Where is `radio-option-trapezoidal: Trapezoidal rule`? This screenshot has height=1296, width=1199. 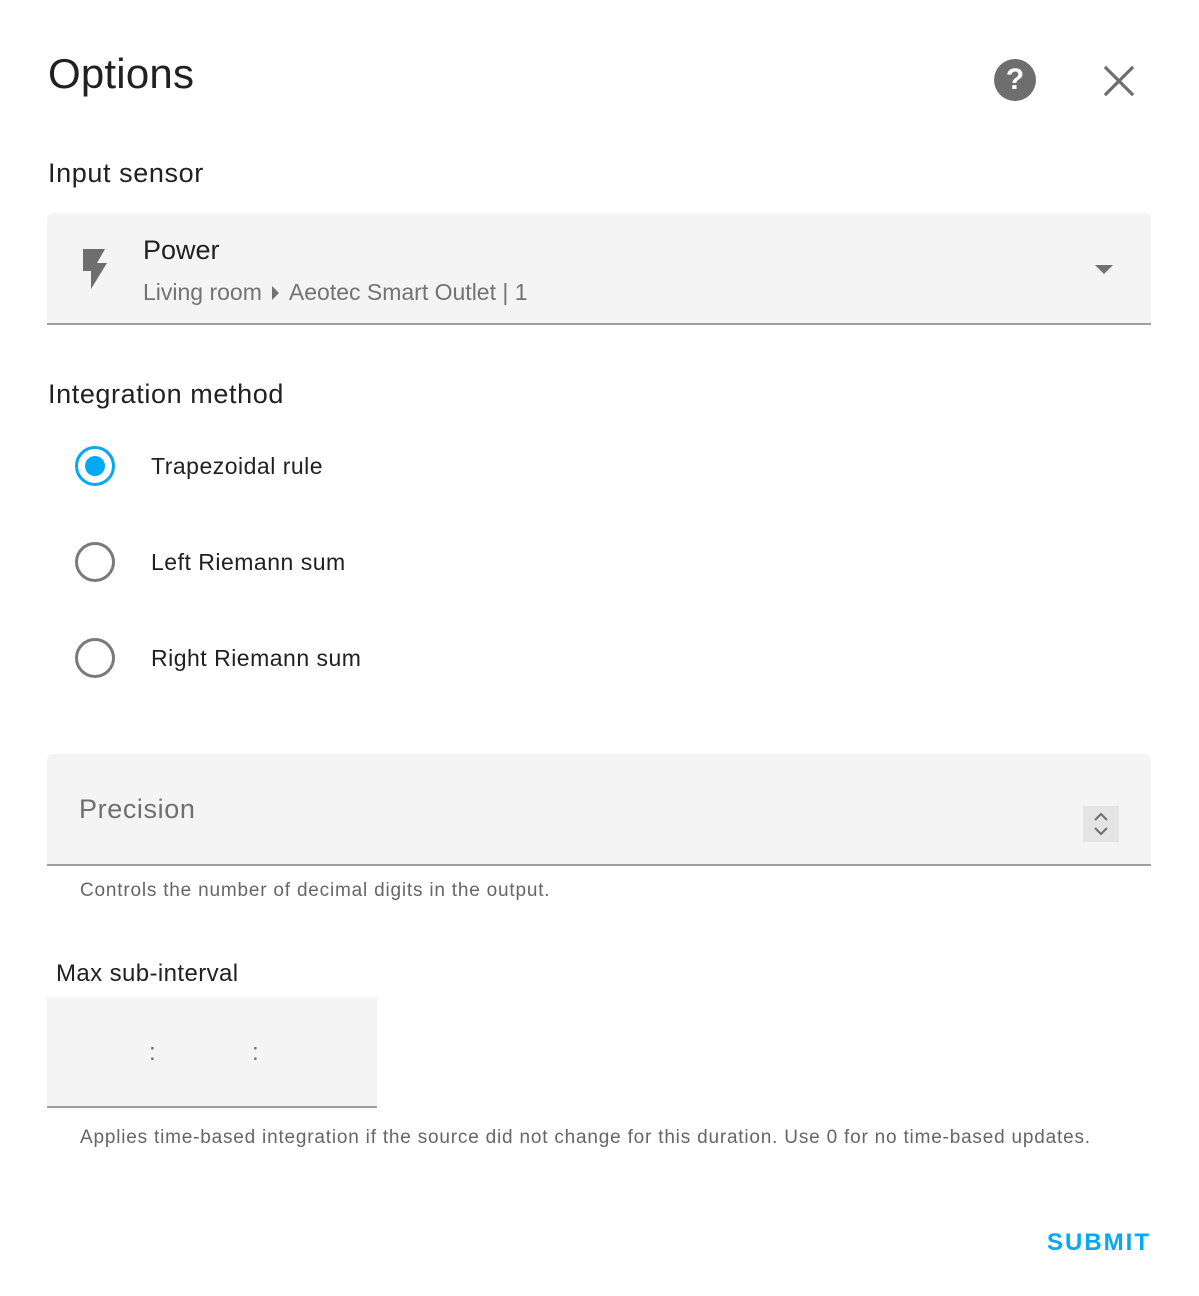
radio-option-trapezoidal: Trapezoidal rule is located at coordinates (199, 466).